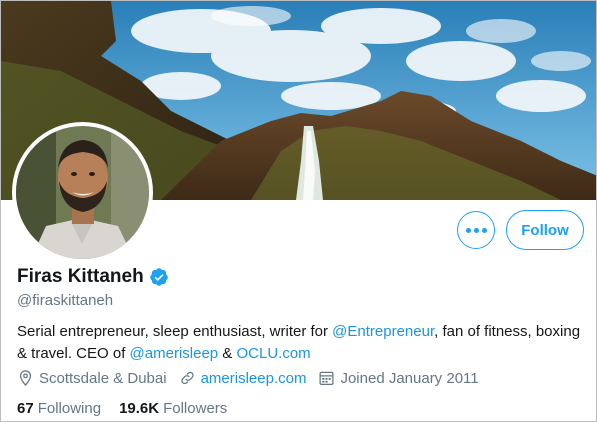  I want to click on followers-stat: 19.6K Followers, so click(173, 408).